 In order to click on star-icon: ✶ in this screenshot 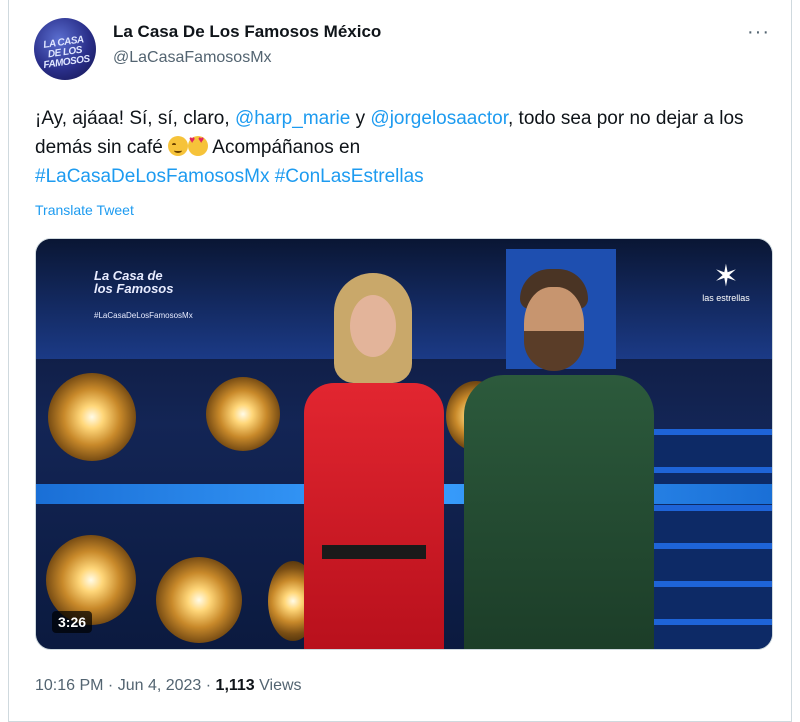, I will do `click(726, 276)`.